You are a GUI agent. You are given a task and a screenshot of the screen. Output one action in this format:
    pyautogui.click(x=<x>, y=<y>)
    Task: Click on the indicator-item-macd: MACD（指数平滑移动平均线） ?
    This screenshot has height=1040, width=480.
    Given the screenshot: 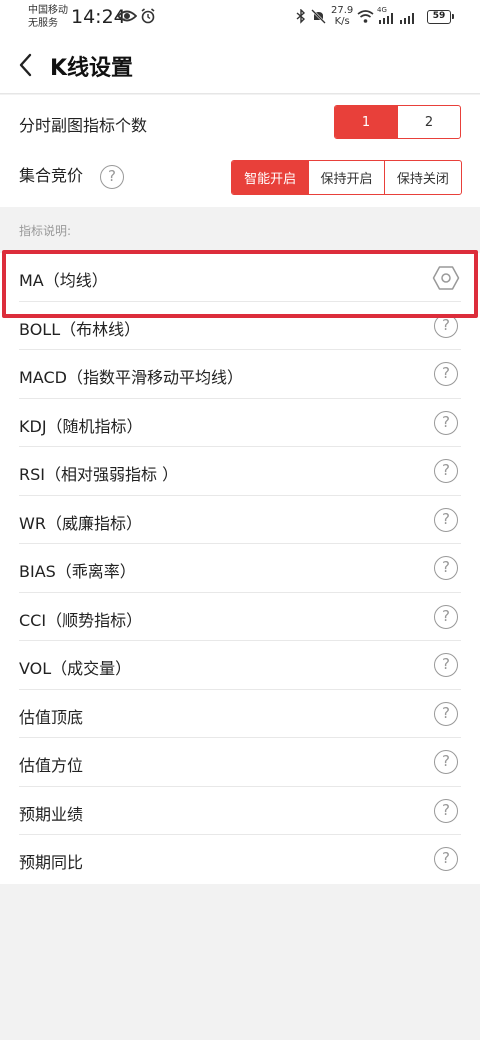 What is the action you would take?
    pyautogui.click(x=240, y=374)
    